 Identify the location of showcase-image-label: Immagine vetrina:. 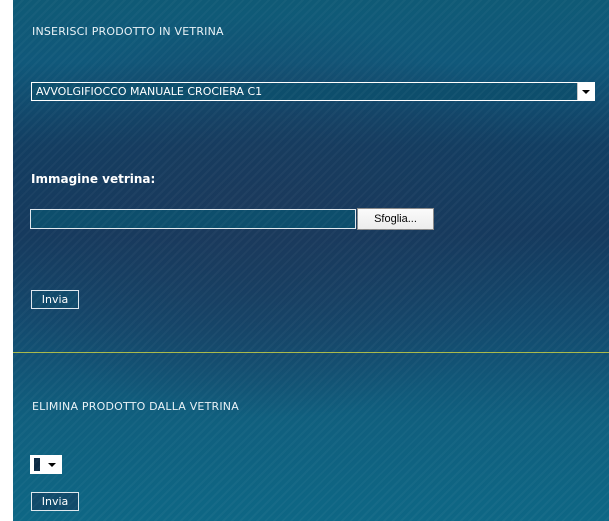
(93, 179).